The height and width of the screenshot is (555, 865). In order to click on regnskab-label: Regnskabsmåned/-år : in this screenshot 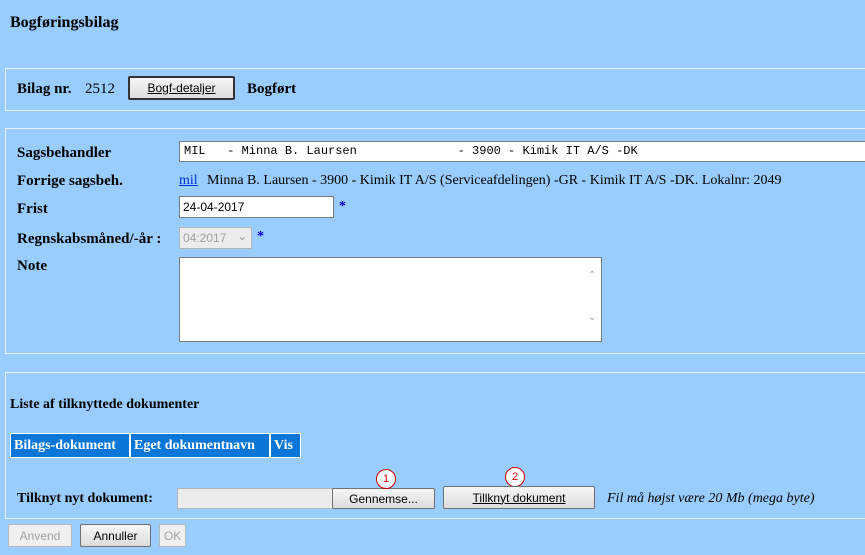, I will do `click(89, 239)`.